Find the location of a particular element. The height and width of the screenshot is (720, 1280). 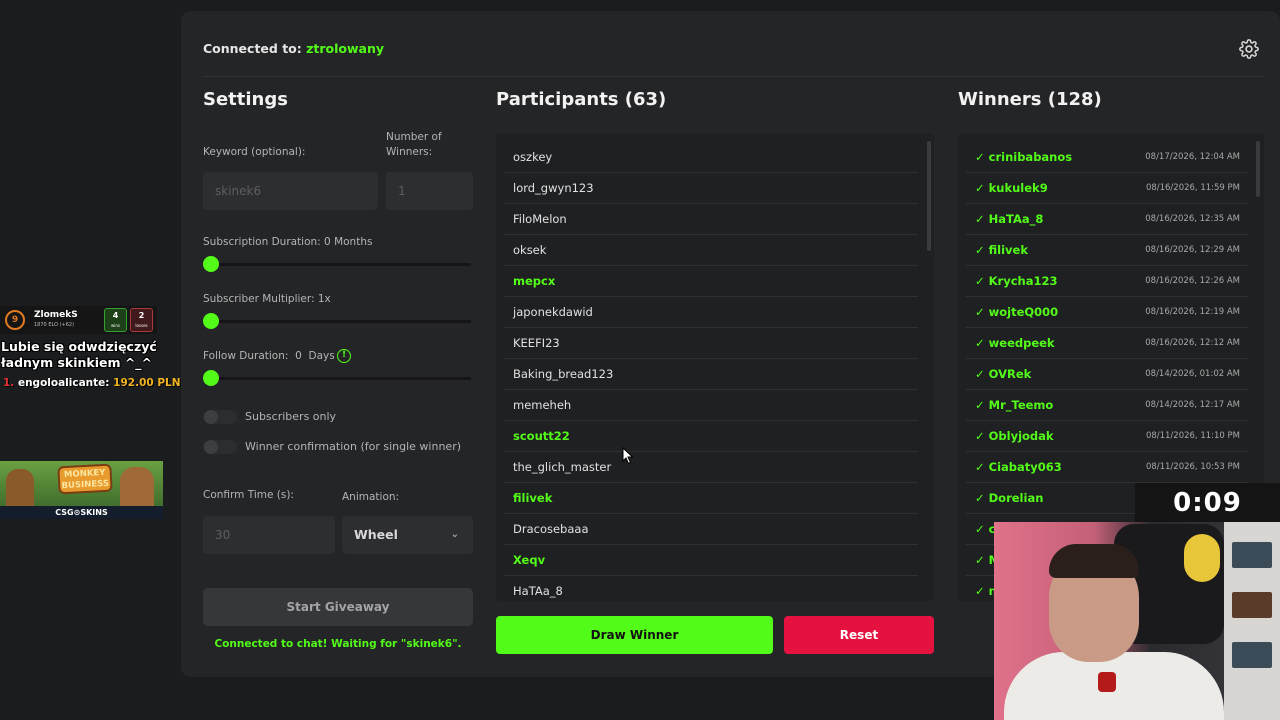

winner-name: ✓ Krycha123 is located at coordinates (1016, 281).